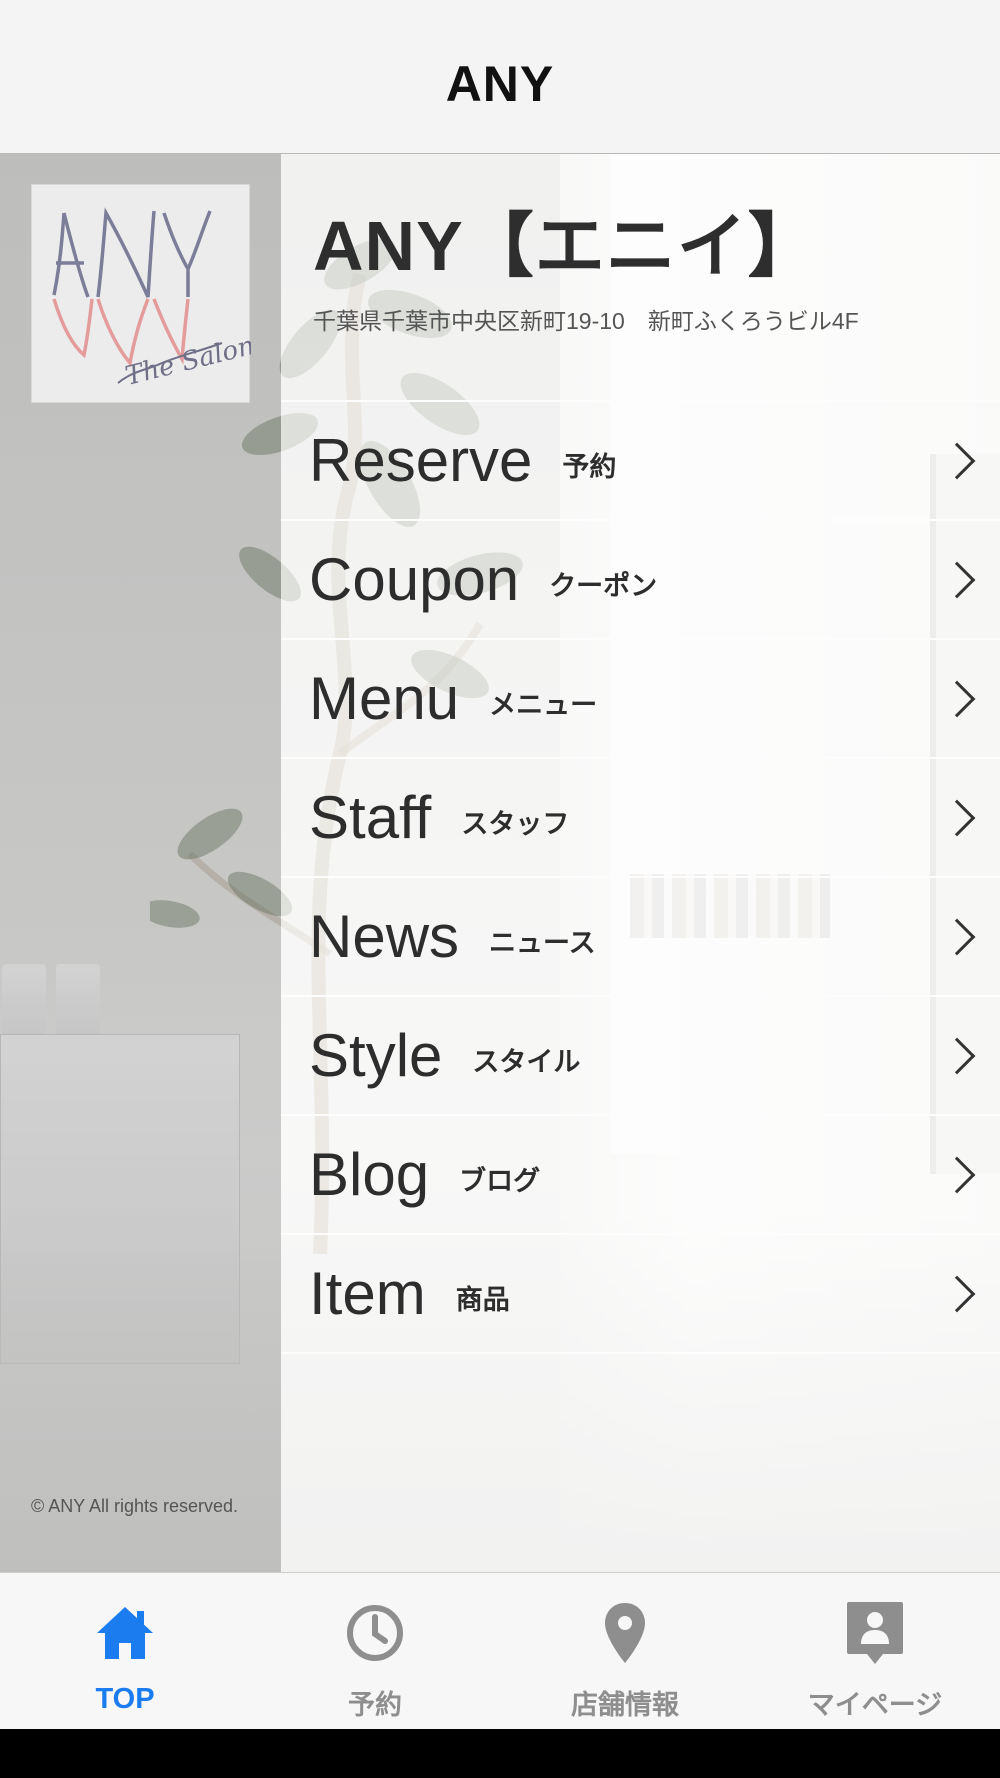 This screenshot has height=1778, width=1000. I want to click on menu-item-sublabel: ニュース, so click(542, 943).